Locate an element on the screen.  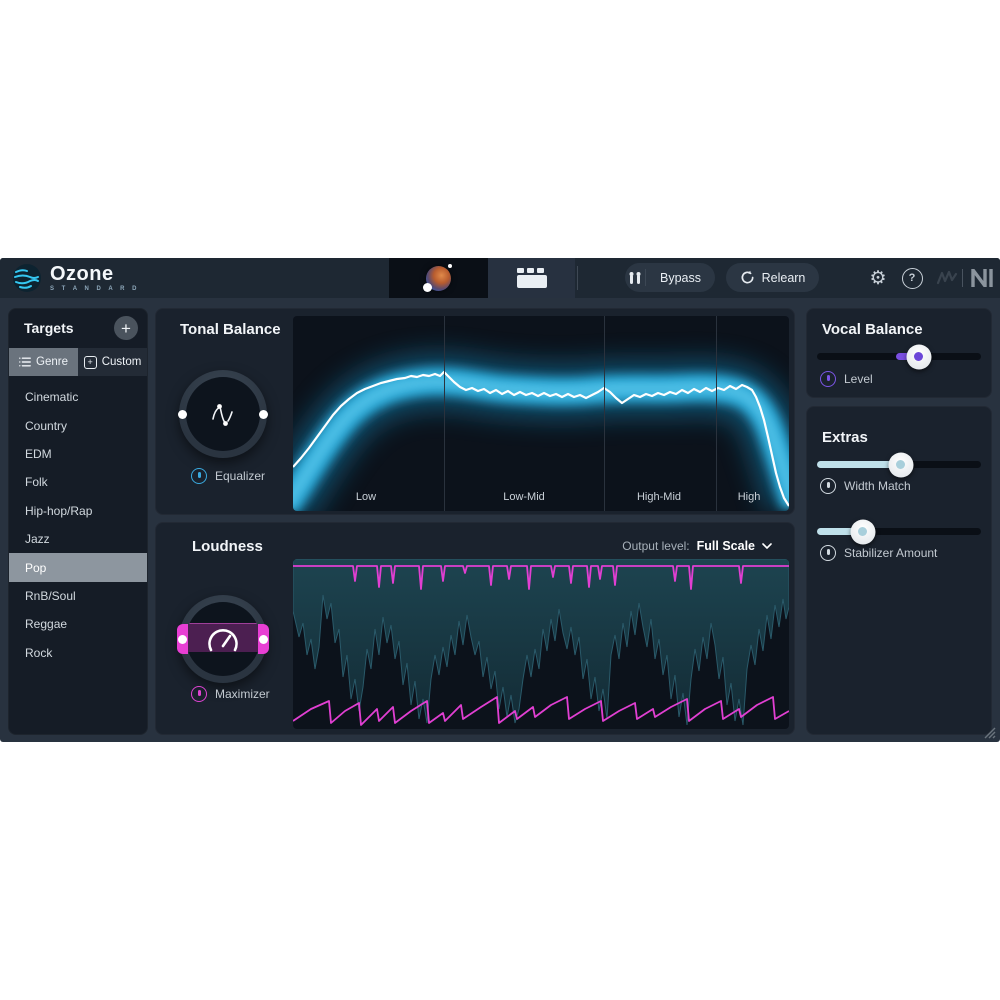
tab-custom: + Custom is located at coordinates (112, 362).